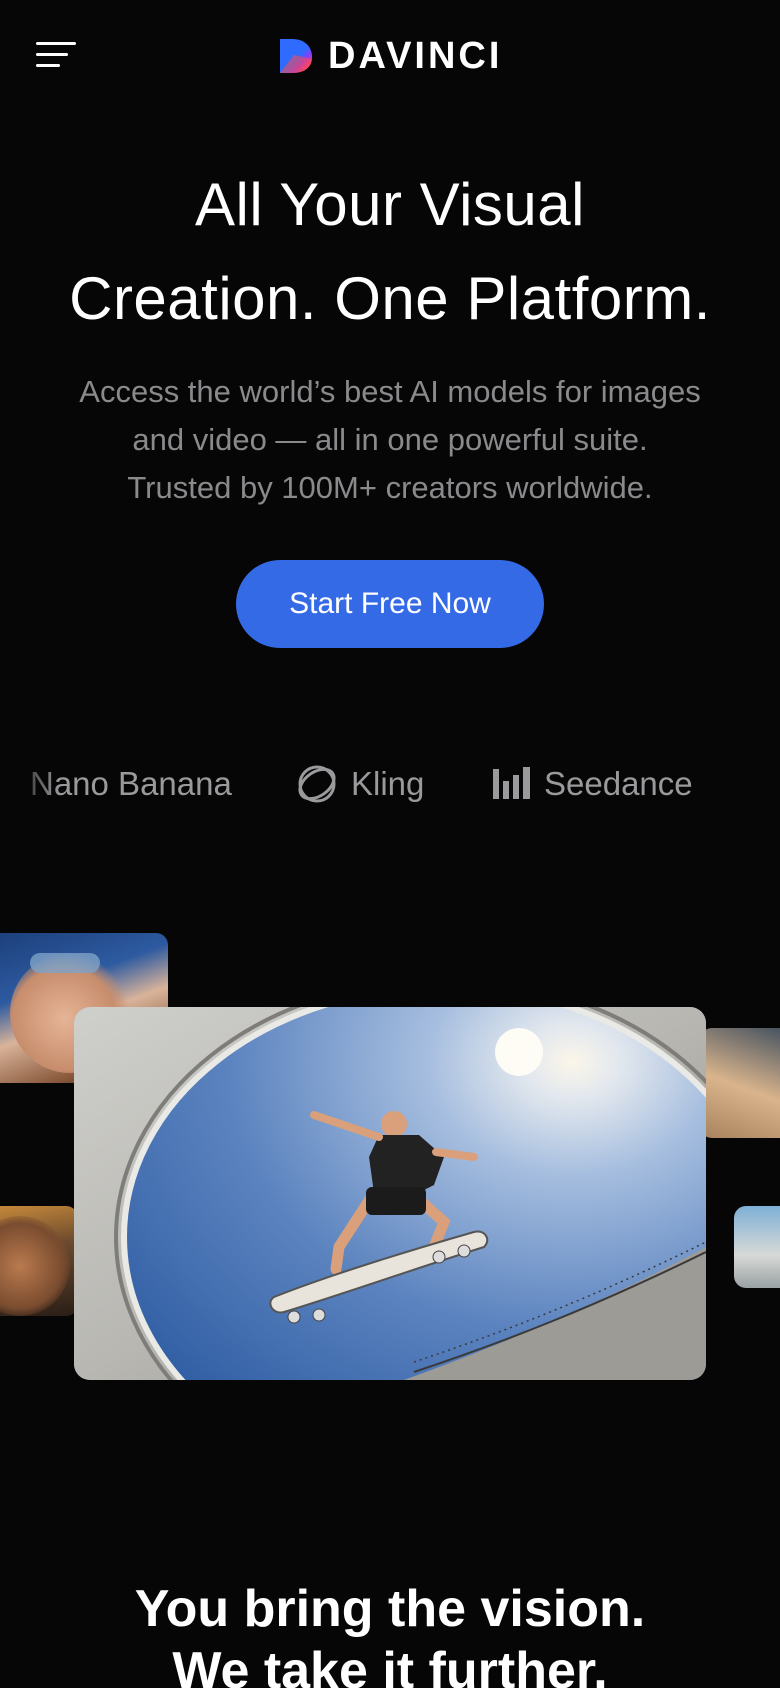 This screenshot has height=1688, width=780. I want to click on landscape-photo, so click(757, 1247).